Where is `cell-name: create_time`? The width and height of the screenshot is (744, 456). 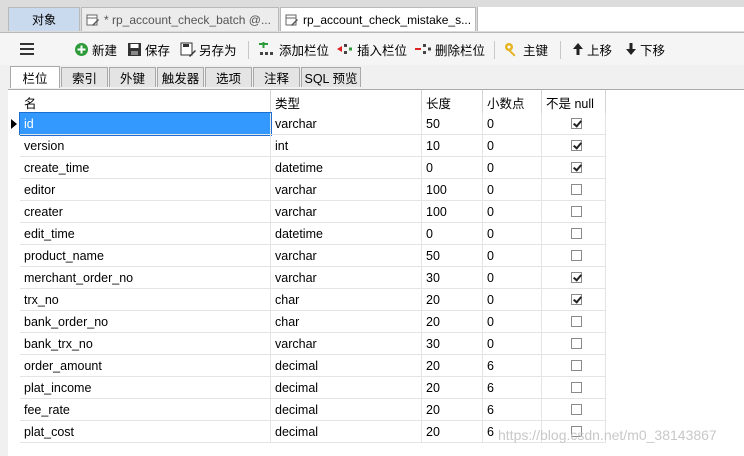
cell-name: create_time is located at coordinates (145, 168).